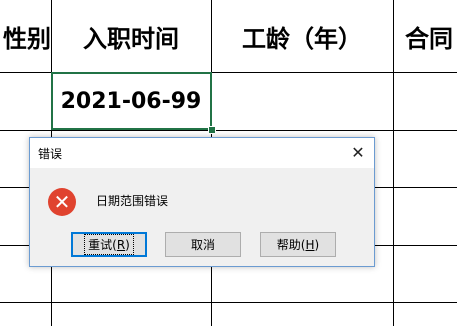 The height and width of the screenshot is (326, 457). Describe the element at coordinates (310, 244) in the screenshot. I see `help-hotkey: H` at that location.